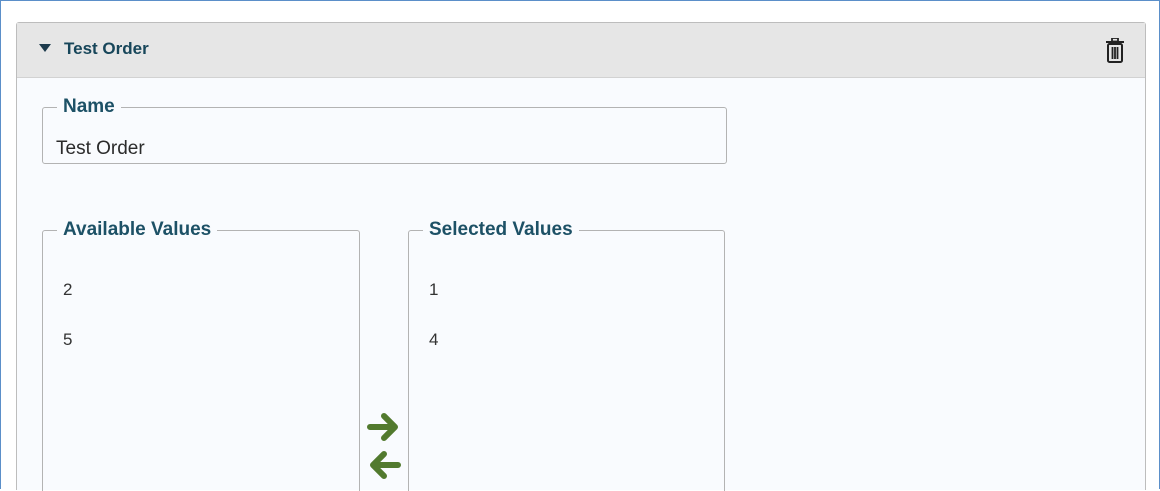 The image size is (1160, 491). What do you see at coordinates (201, 290) in the screenshot?
I see `list-item-available: 2` at bounding box center [201, 290].